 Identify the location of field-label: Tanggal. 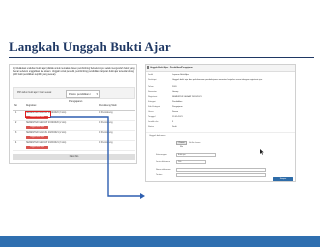
(152, 116).